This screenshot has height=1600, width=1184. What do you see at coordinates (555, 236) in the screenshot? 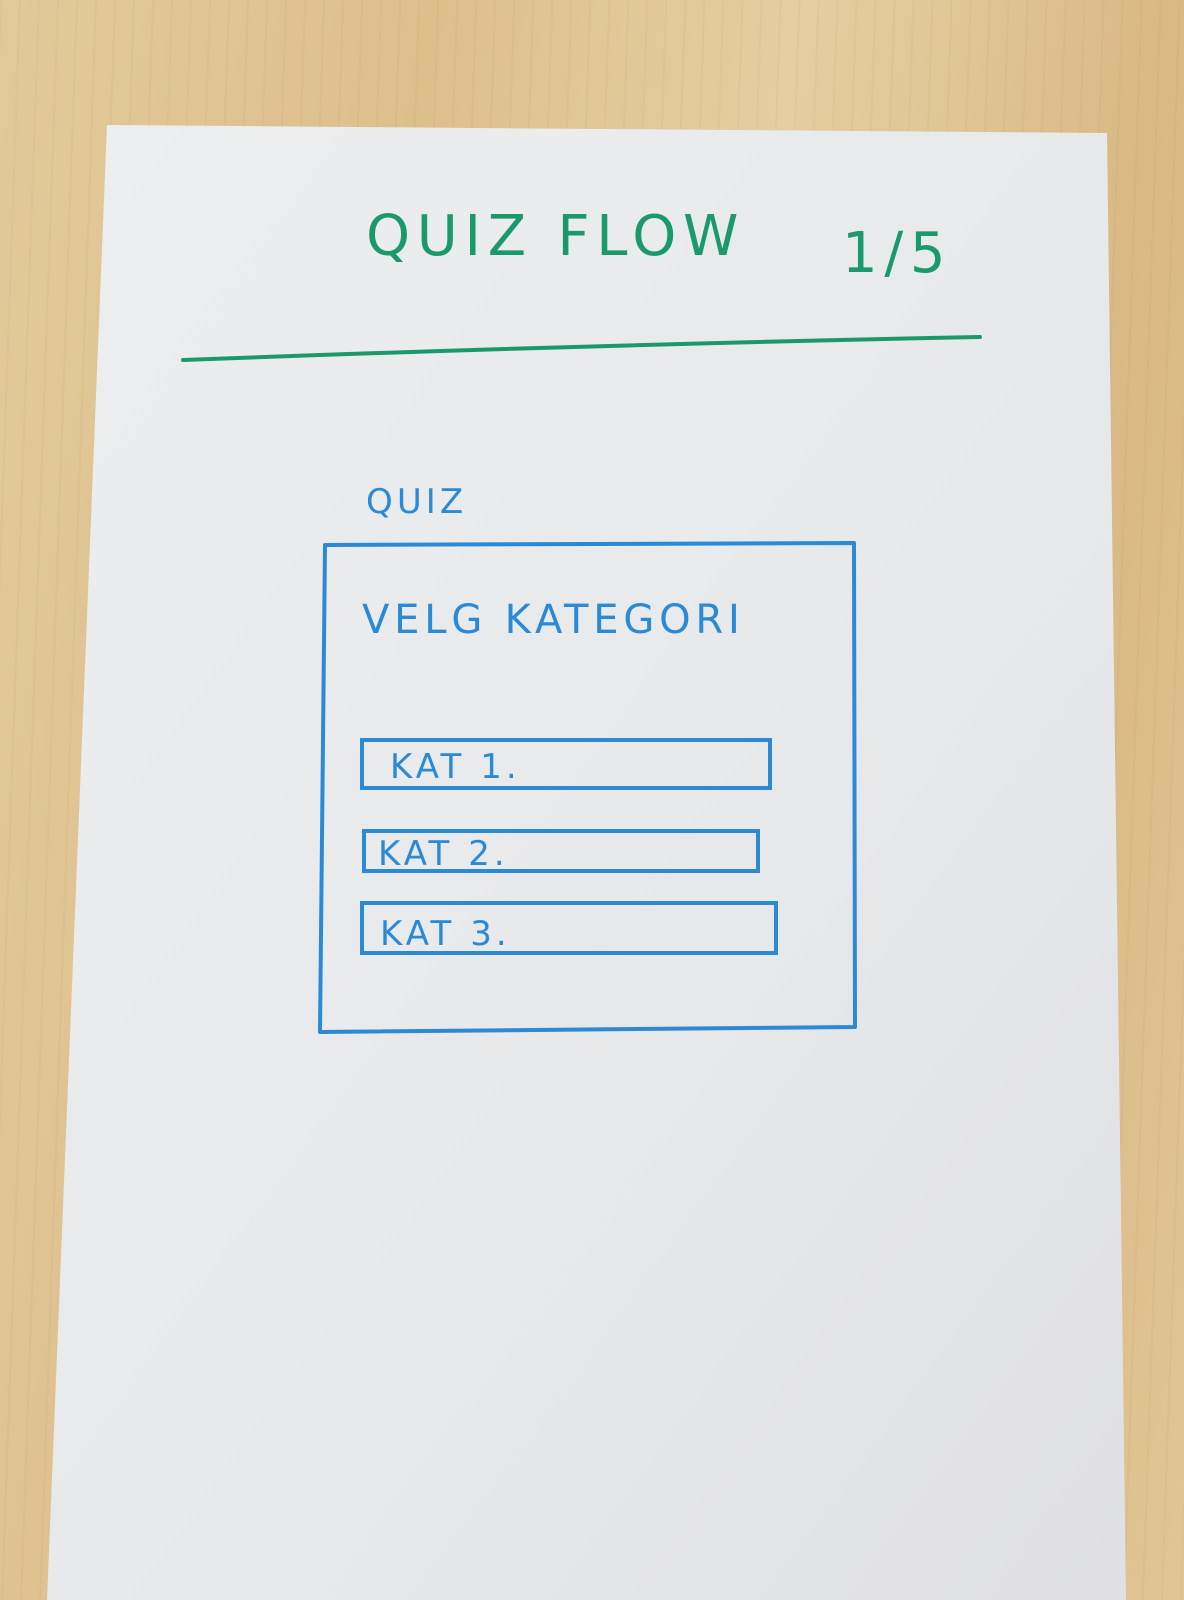
I see `sheet-title: QUIZ FLOW` at bounding box center [555, 236].